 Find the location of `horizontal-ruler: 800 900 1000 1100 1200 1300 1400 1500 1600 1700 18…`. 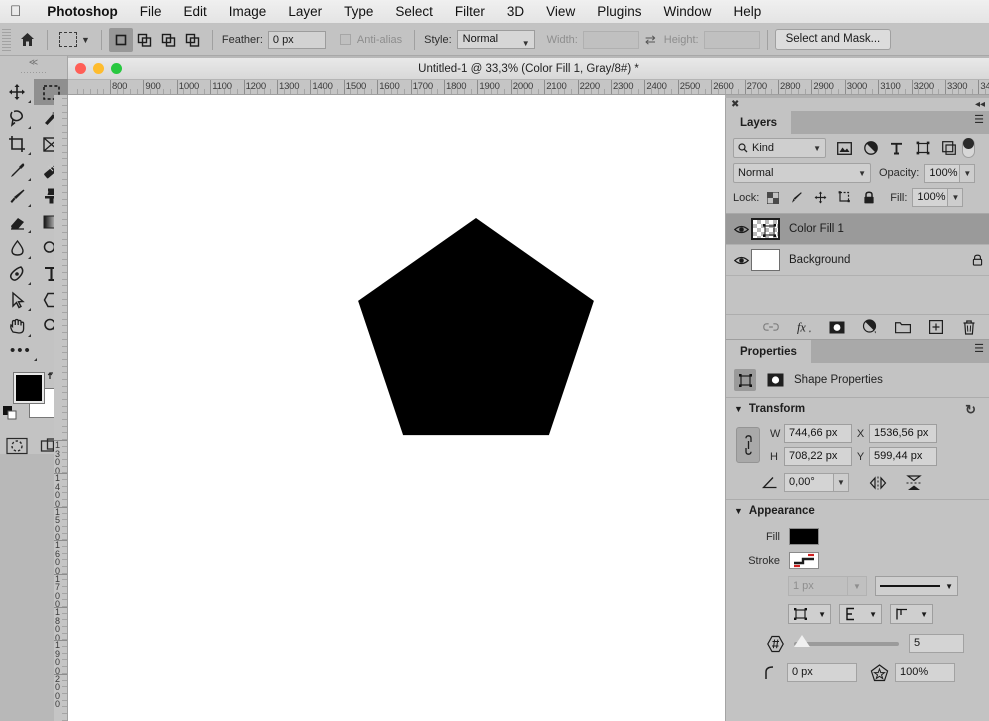

horizontal-ruler: 800 900 1000 1100 1200 1300 1400 1500 1600 1700 18… is located at coordinates (528, 87).